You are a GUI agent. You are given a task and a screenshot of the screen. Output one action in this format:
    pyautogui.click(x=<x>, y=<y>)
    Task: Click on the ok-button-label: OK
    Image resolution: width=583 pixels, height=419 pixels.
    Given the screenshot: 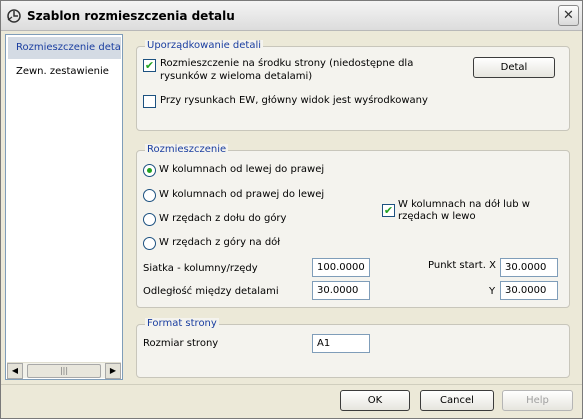 What is the action you would take?
    pyautogui.click(x=375, y=400)
    